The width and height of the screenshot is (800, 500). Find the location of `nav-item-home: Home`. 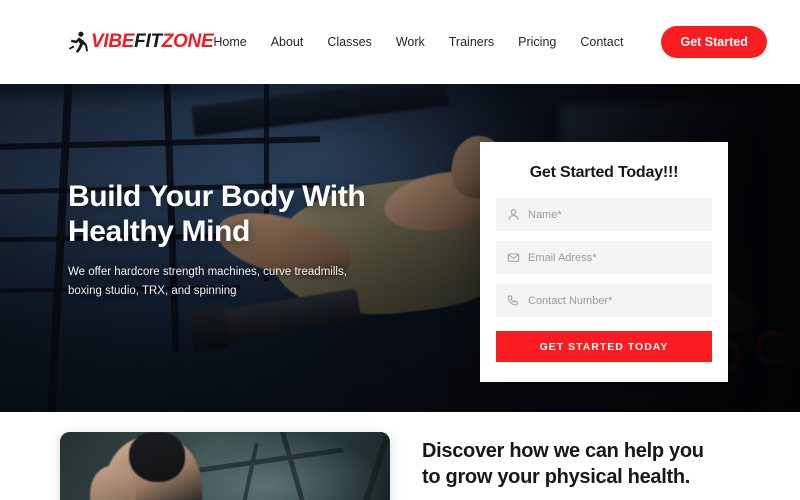

nav-item-home: Home is located at coordinates (229, 42).